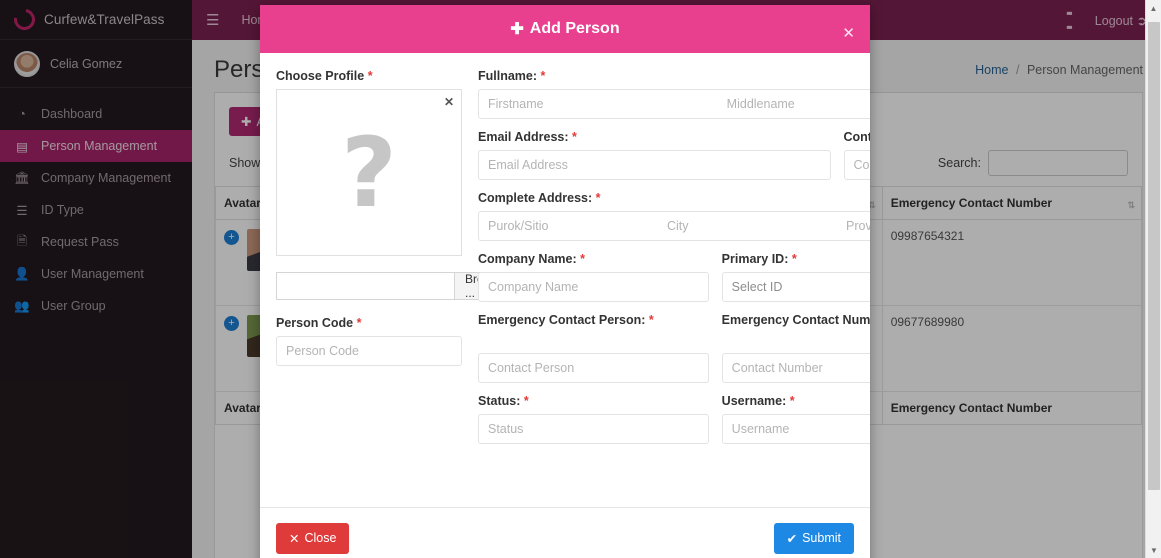  I want to click on company-name-input, so click(593, 287).